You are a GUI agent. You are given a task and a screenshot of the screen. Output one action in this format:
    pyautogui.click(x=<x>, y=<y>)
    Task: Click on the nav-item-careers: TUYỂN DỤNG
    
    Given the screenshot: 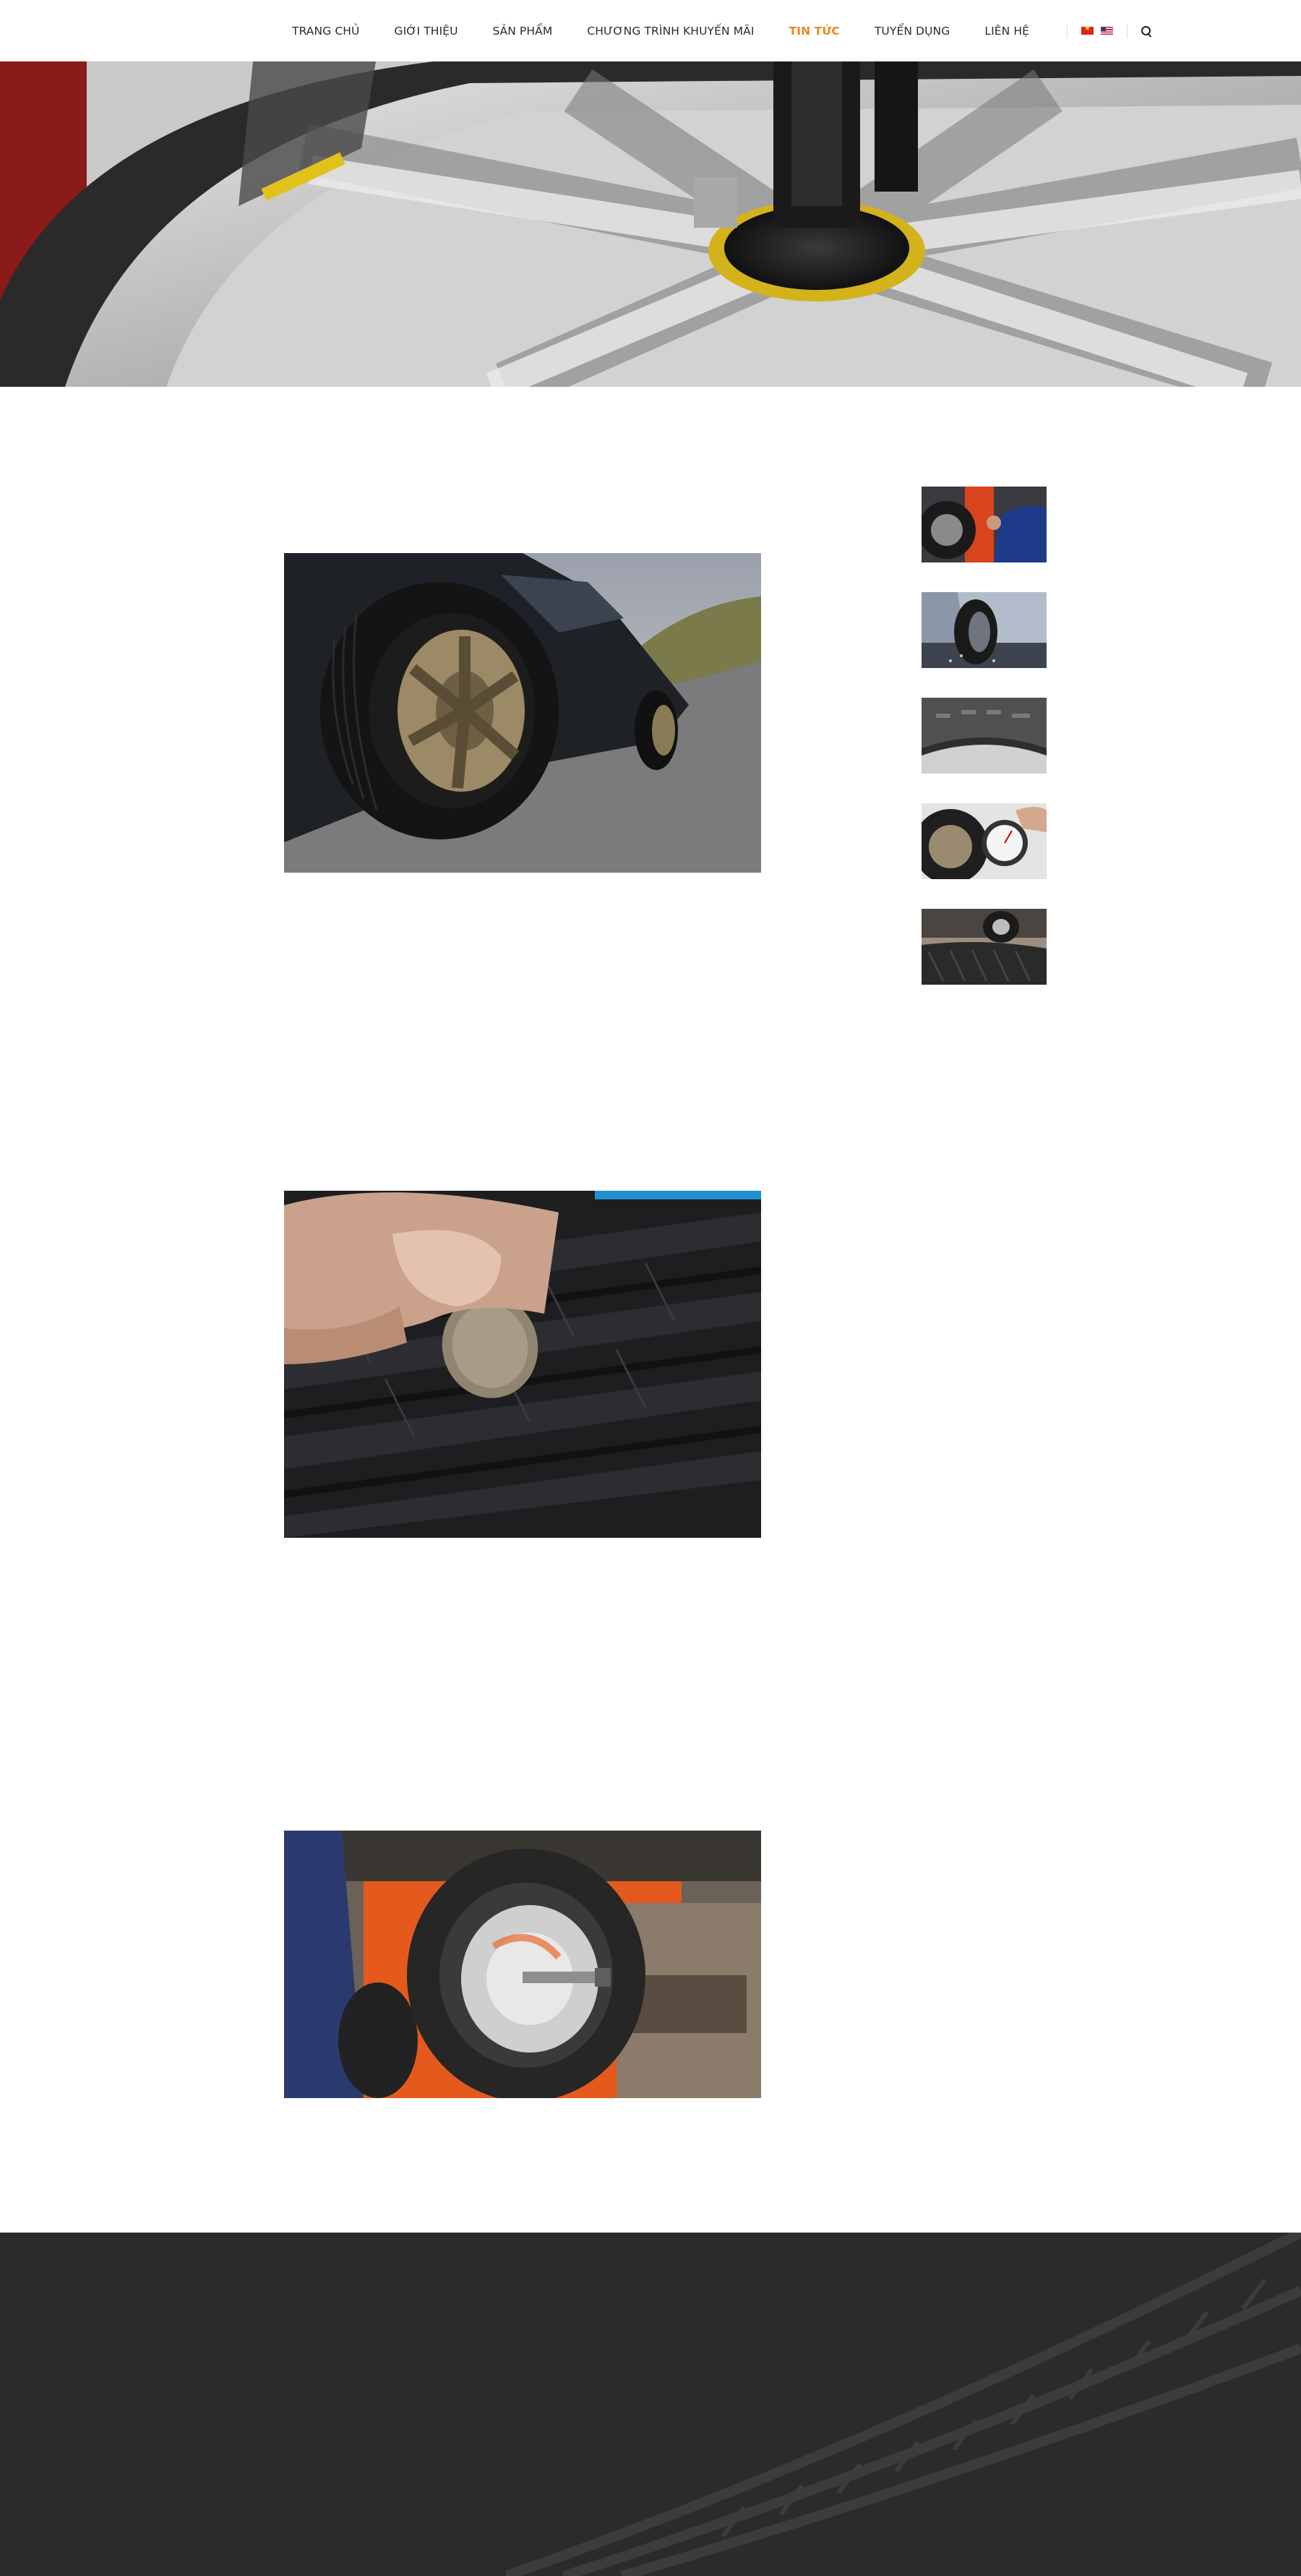 What is the action you would take?
    pyautogui.click(x=912, y=31)
    